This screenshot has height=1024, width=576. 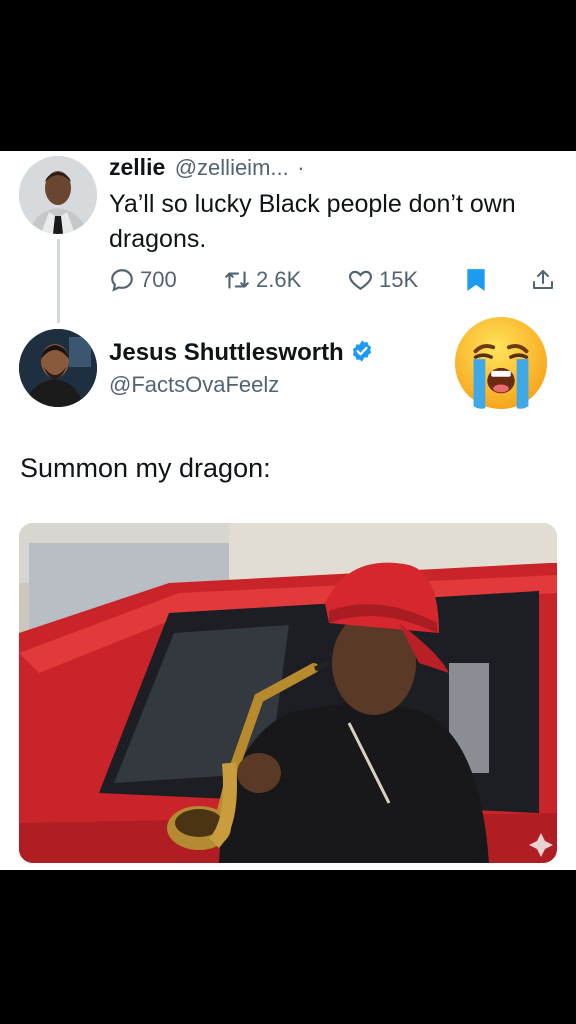 What do you see at coordinates (137, 167) in the screenshot?
I see `reply-author-name: zellie` at bounding box center [137, 167].